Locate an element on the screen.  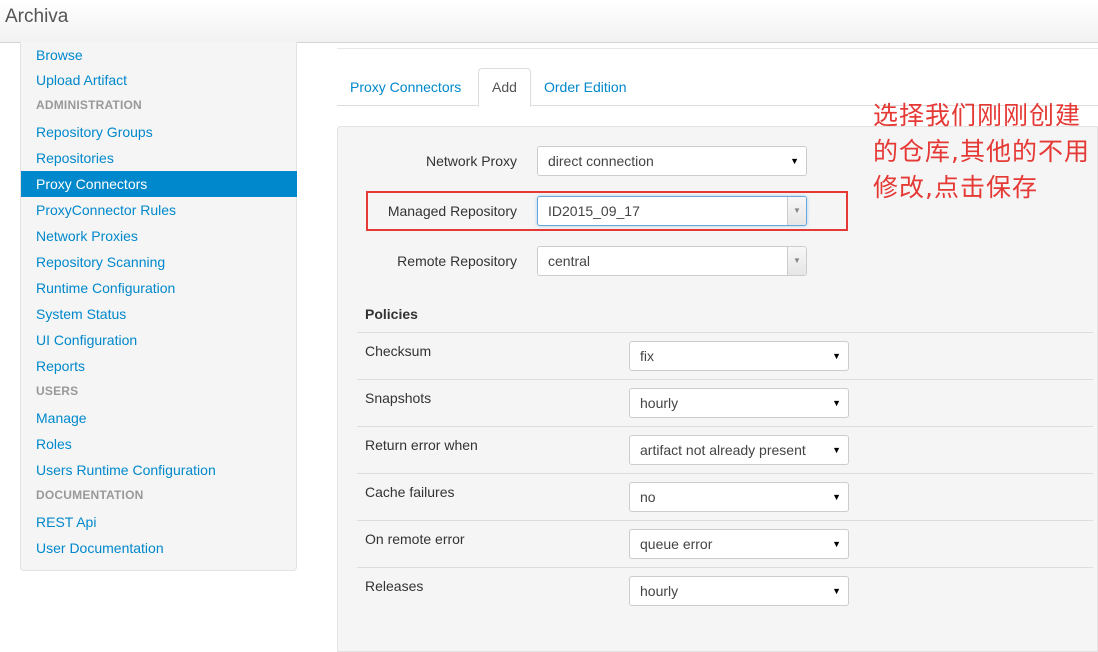
sidebar-item-system-status: System Status is located at coordinates (159, 314).